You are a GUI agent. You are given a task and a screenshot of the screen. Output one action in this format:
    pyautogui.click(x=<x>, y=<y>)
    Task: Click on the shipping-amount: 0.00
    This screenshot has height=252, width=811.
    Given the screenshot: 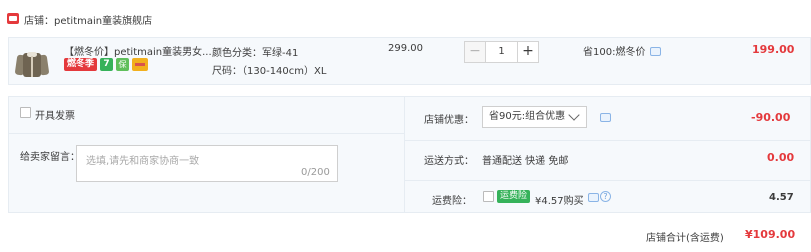 What is the action you would take?
    pyautogui.click(x=781, y=157)
    